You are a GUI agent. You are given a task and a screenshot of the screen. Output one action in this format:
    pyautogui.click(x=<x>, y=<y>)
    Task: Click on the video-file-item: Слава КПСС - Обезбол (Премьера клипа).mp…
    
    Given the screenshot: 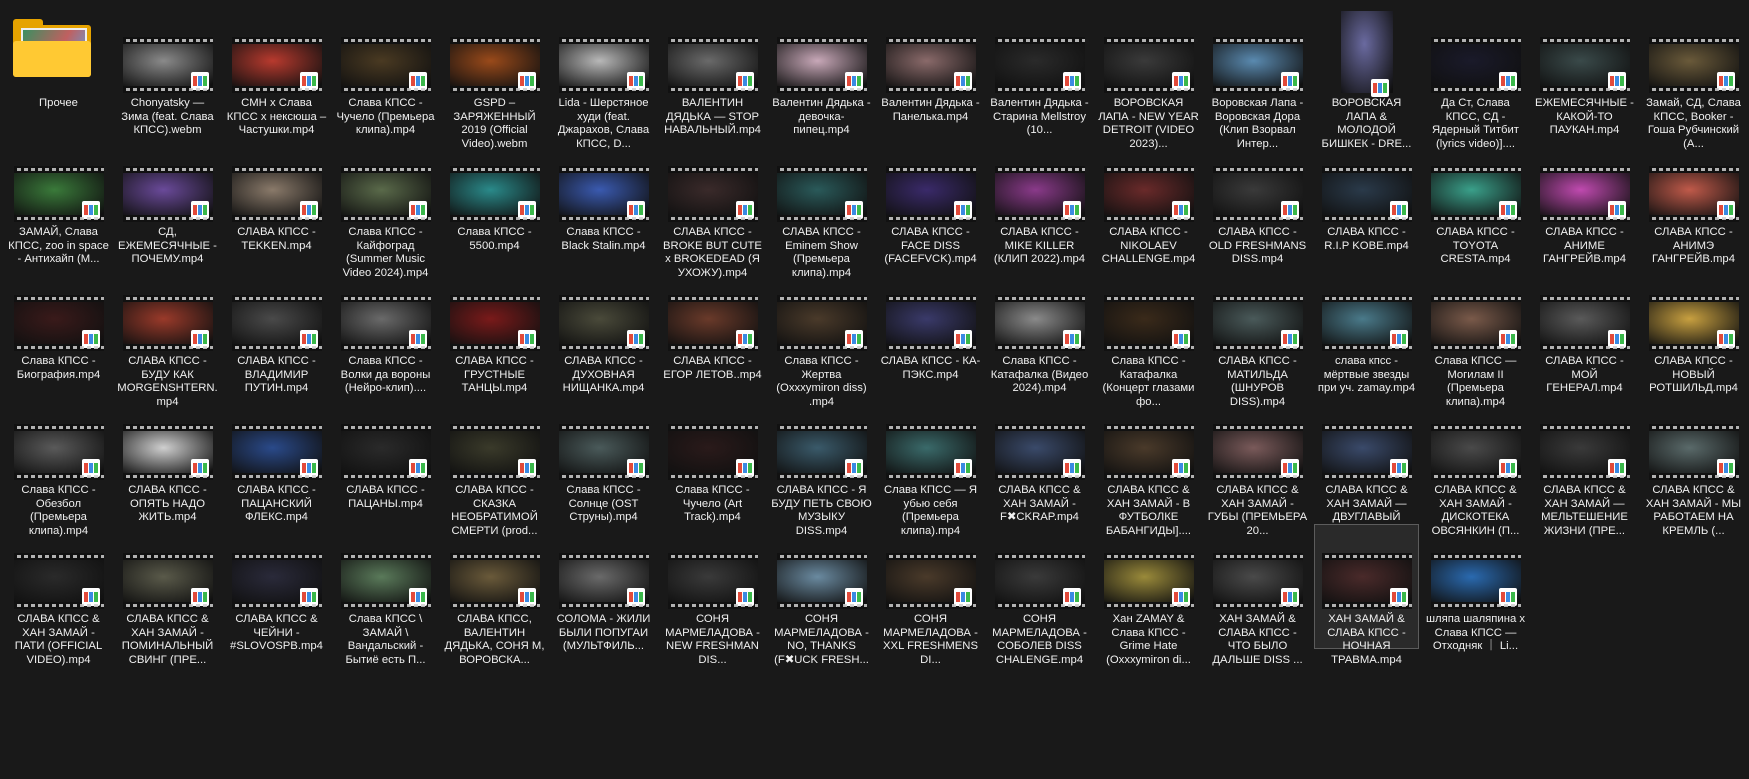 What is the action you would take?
    pyautogui.click(x=58, y=466)
    